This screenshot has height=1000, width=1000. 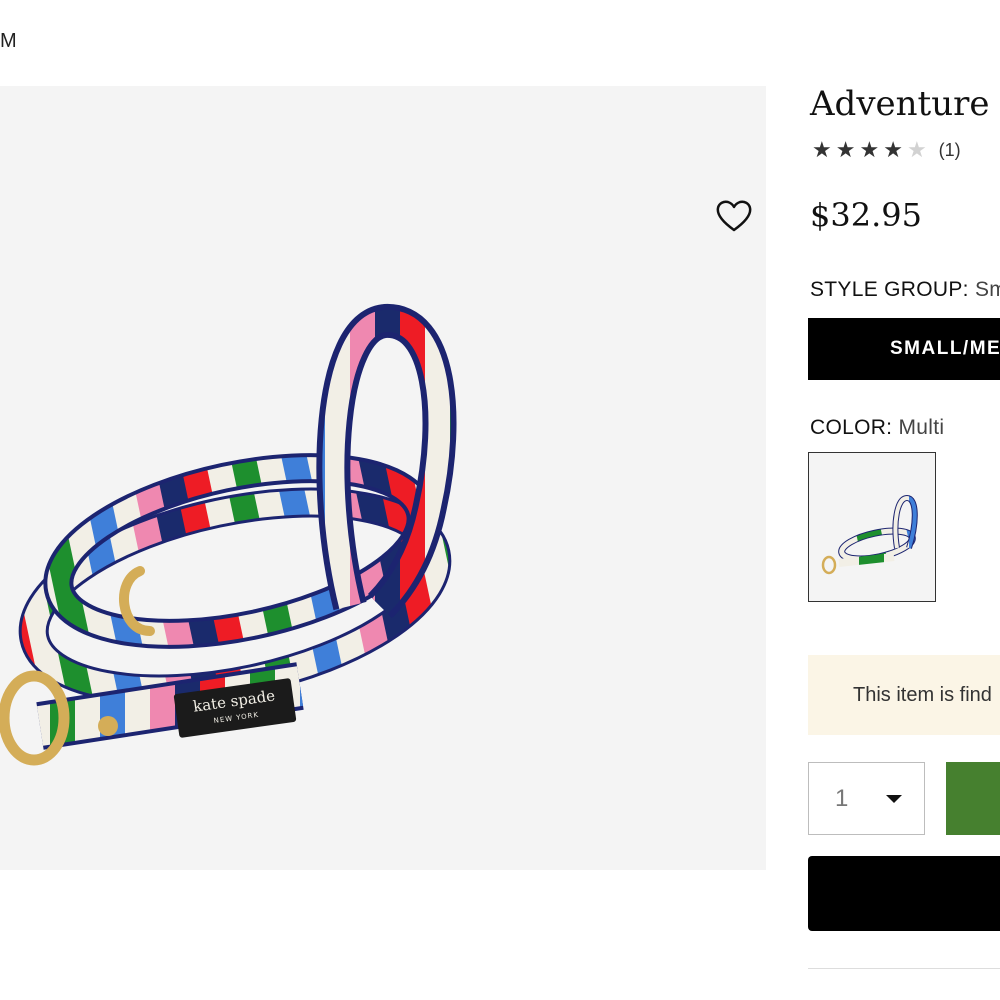 I want to click on add-to-bag-button, so click(x=973, y=798).